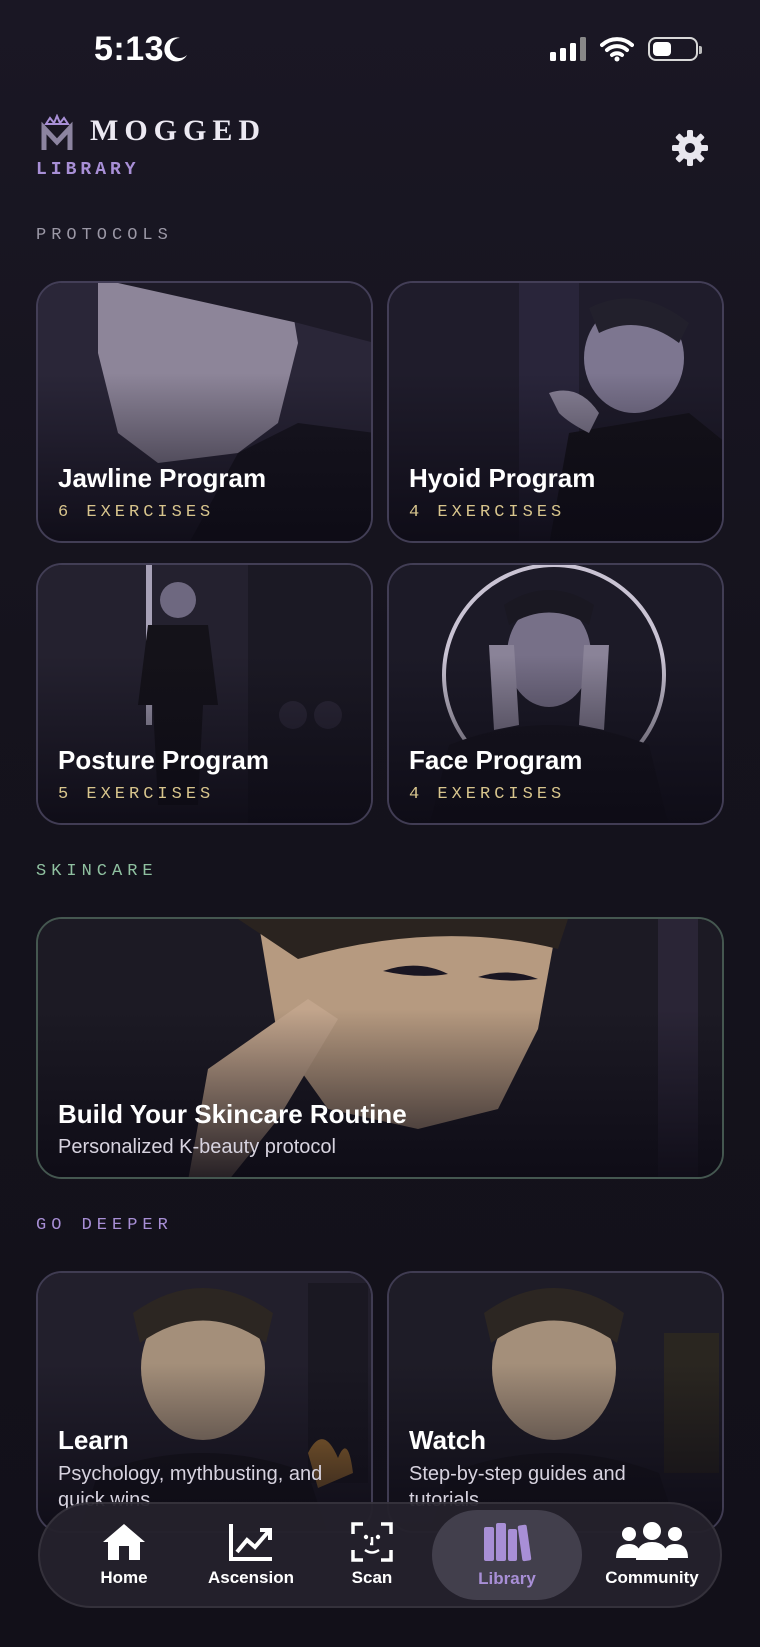  I want to click on tab-label: Ascension, so click(251, 1577).